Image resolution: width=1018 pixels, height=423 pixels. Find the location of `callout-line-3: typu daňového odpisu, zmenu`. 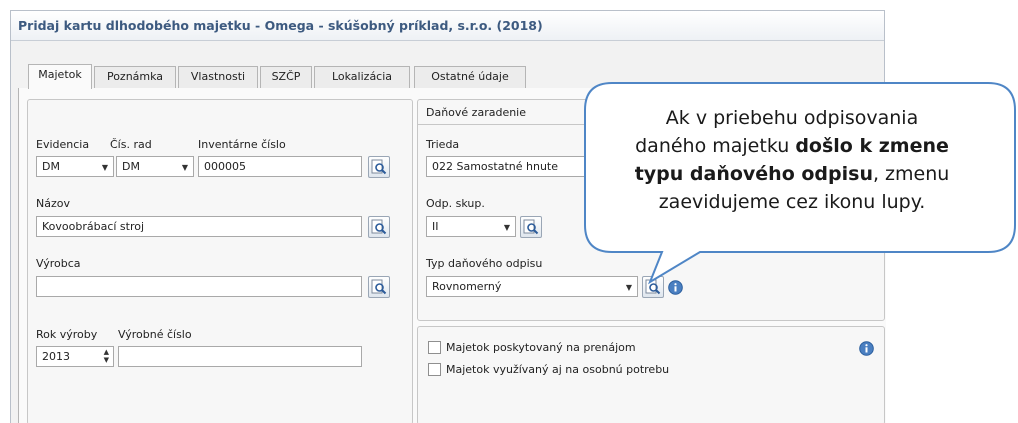

callout-line-3: typu daňového odpisu, zmenu is located at coordinates (792, 174).